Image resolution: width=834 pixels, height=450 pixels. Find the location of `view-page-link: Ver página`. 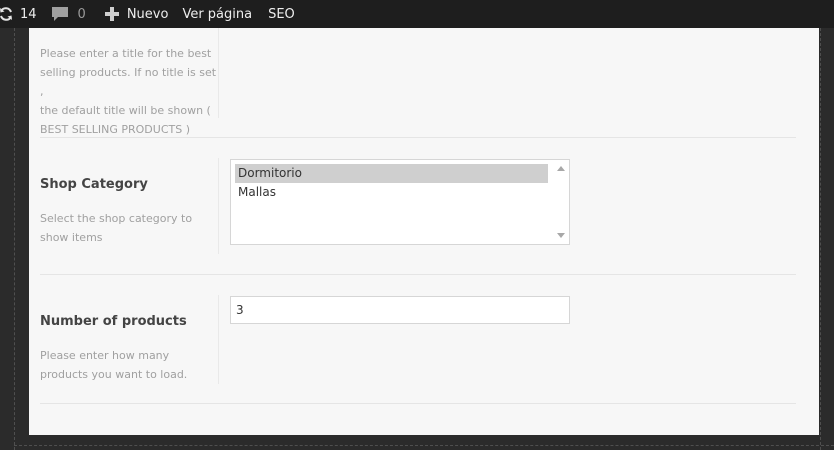

view-page-link: Ver página is located at coordinates (217, 14).